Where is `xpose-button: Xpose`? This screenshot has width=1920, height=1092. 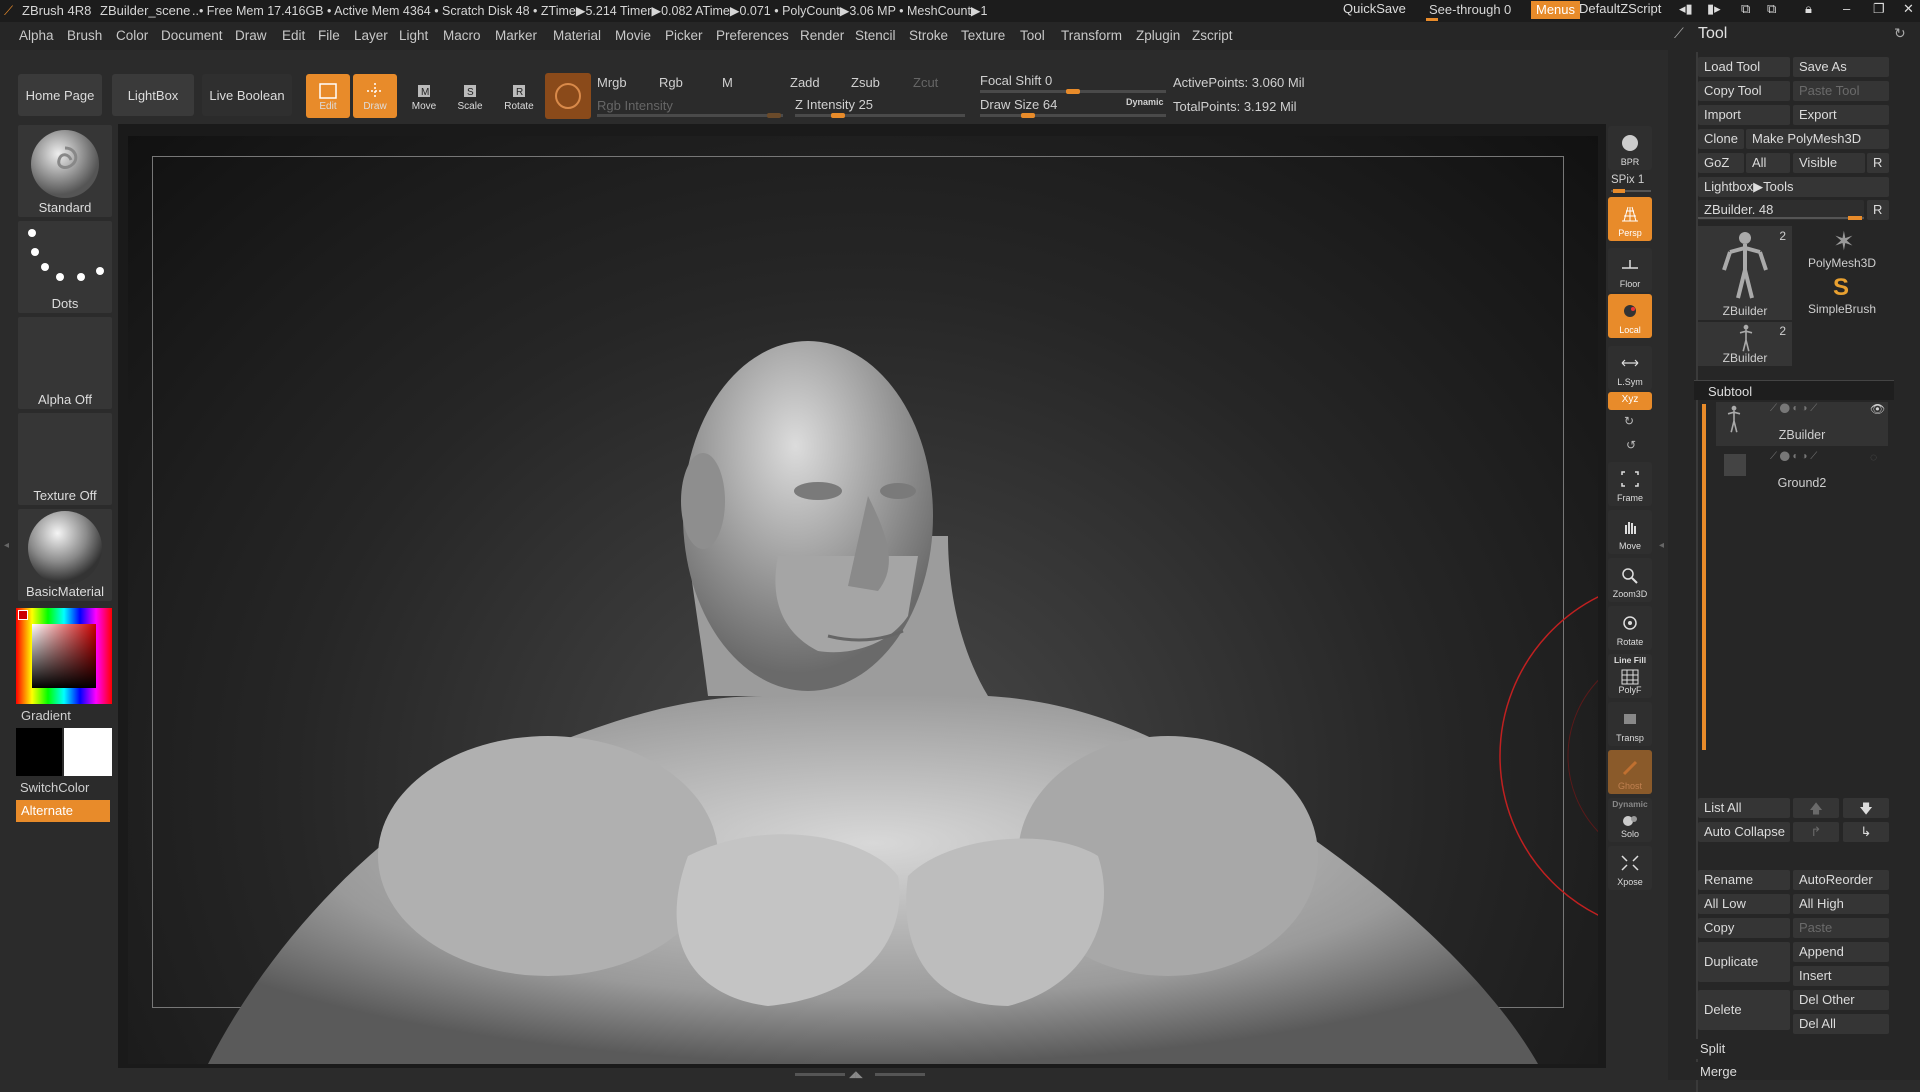 xpose-button: Xpose is located at coordinates (1630, 868).